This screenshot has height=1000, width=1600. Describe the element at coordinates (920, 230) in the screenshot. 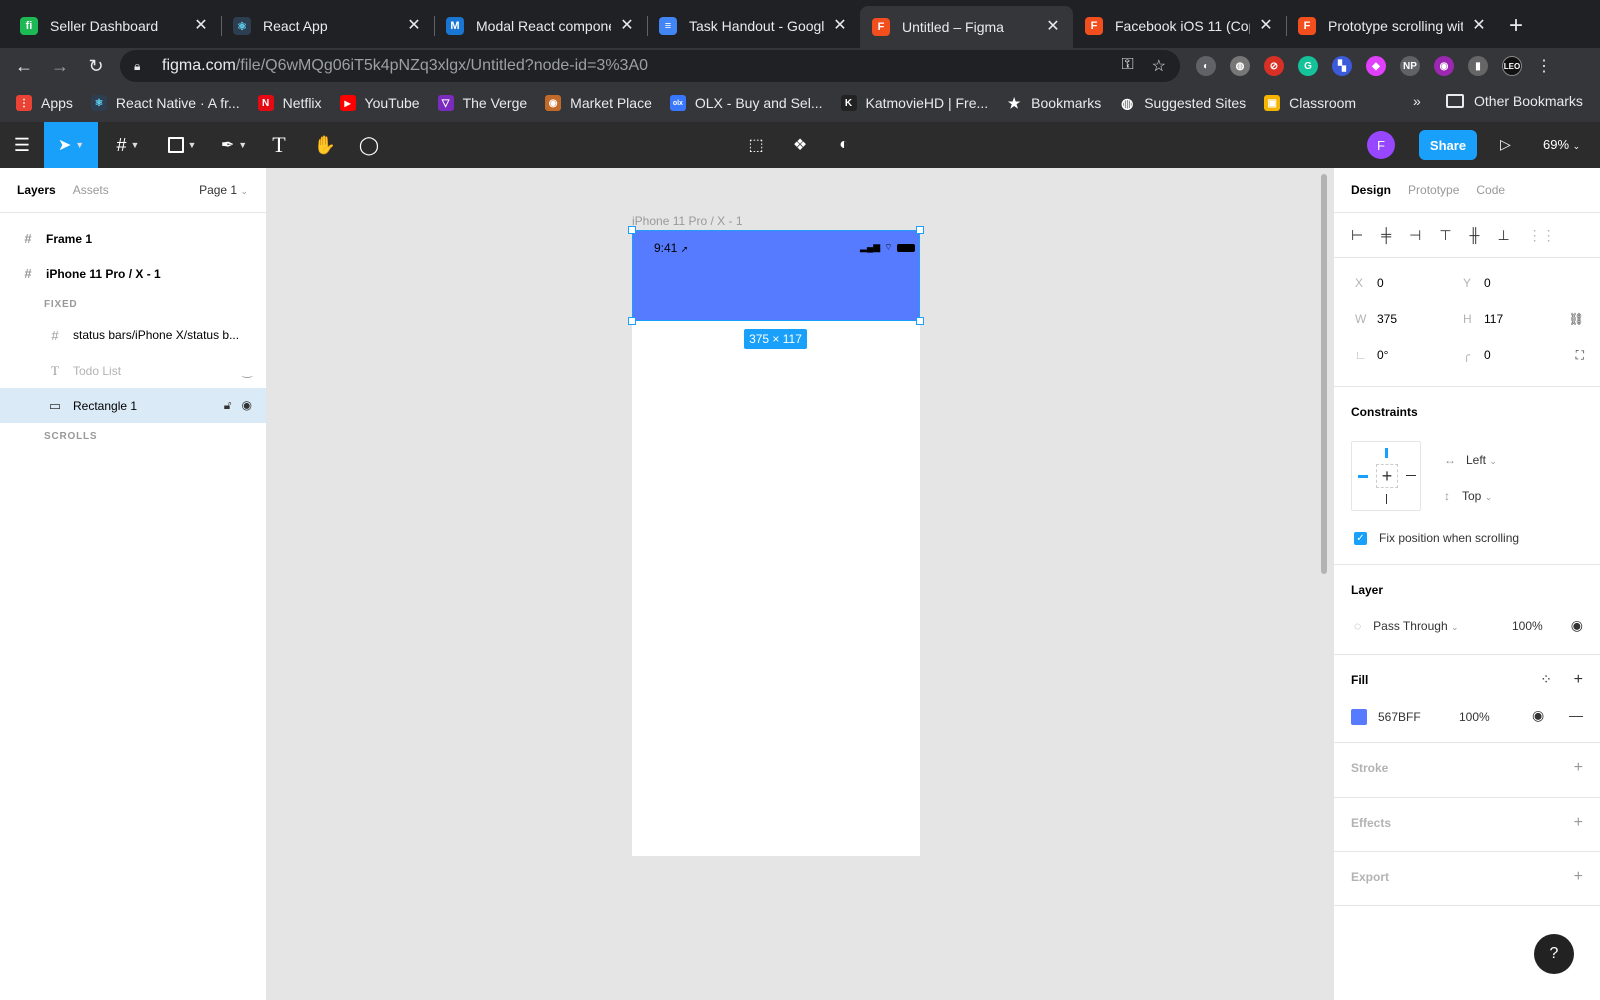

I see `resize-handle-top-right` at that location.